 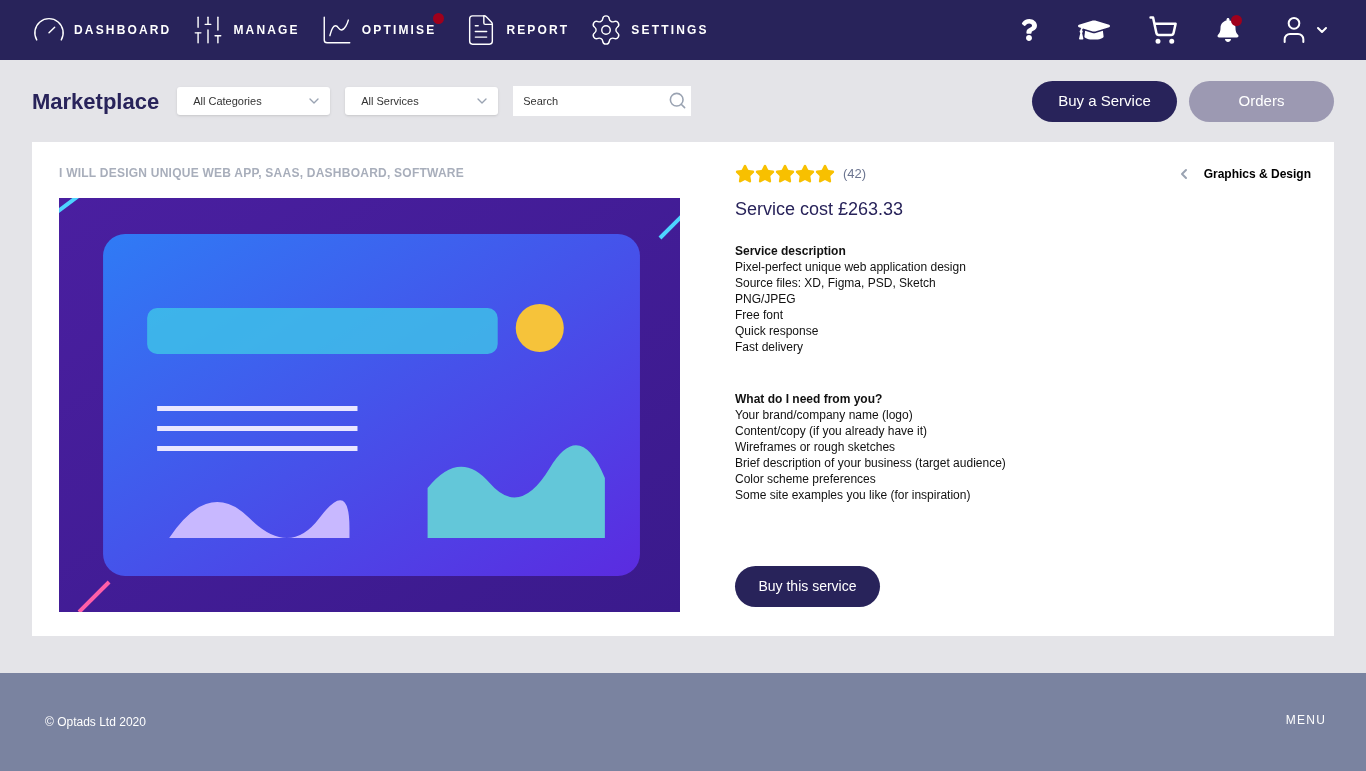 I want to click on copyright: © Optads Ltd 2020, so click(x=95, y=722).